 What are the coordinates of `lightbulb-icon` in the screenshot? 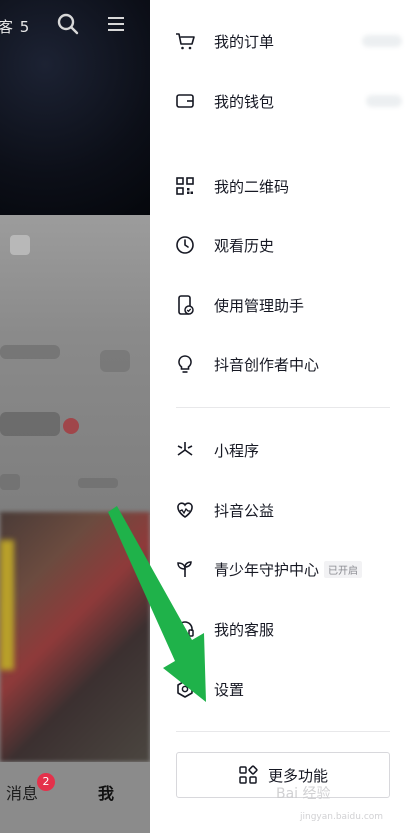 It's located at (185, 364).